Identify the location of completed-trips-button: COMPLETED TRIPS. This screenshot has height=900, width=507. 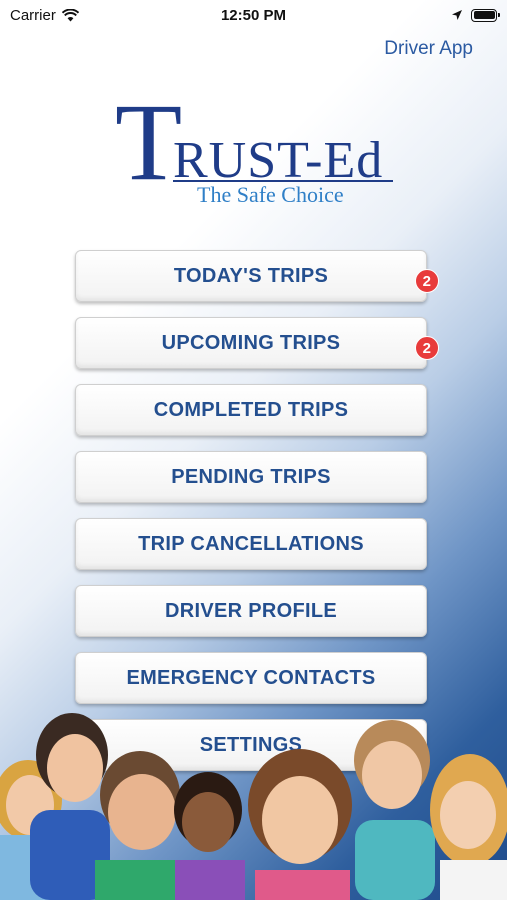
(251, 410).